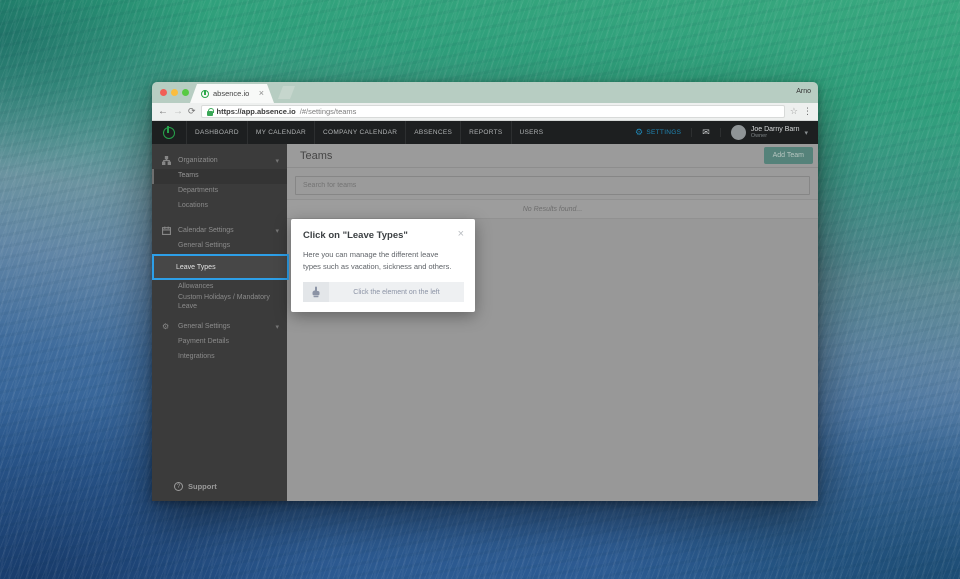 The image size is (960, 579). What do you see at coordinates (198, 160) in the screenshot?
I see `section-label: Organization` at bounding box center [198, 160].